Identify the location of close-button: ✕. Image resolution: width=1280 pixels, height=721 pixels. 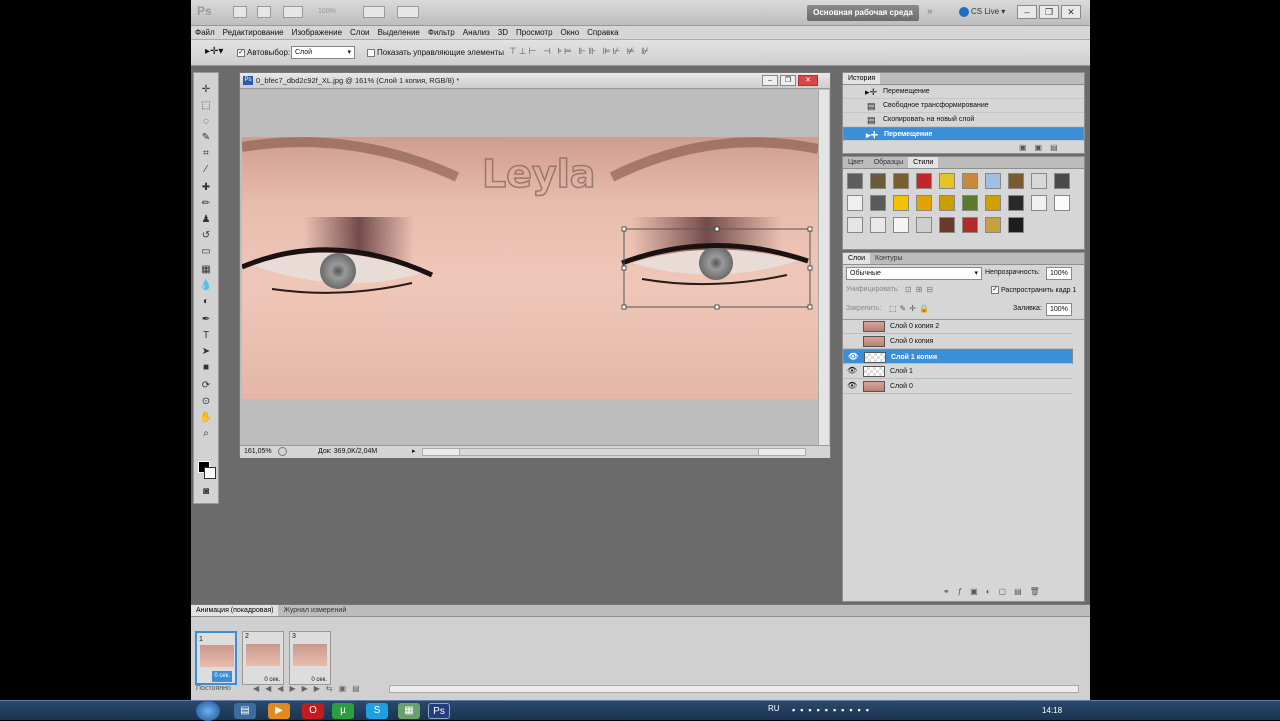
(1071, 12).